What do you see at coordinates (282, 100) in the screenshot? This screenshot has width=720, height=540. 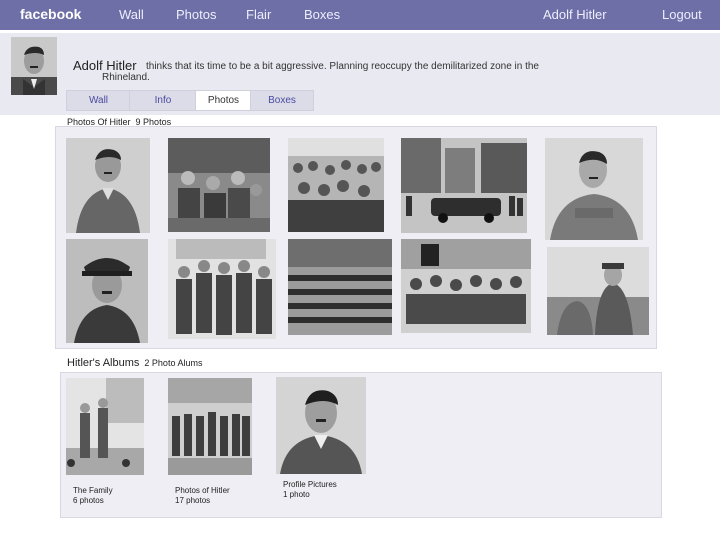 I see `tab-boxes: Boxes` at bounding box center [282, 100].